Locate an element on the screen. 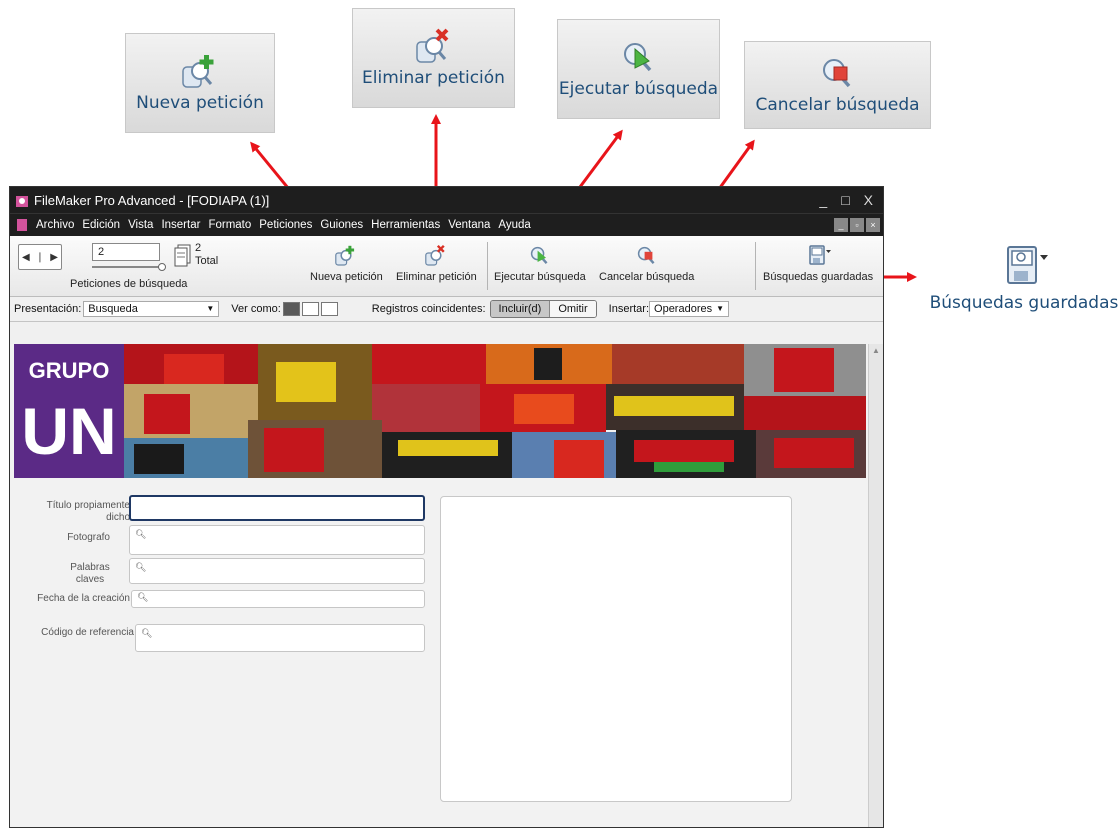 This screenshot has width=1120, height=828. codigo-label: Código de referencia is located at coordinates (87, 632).